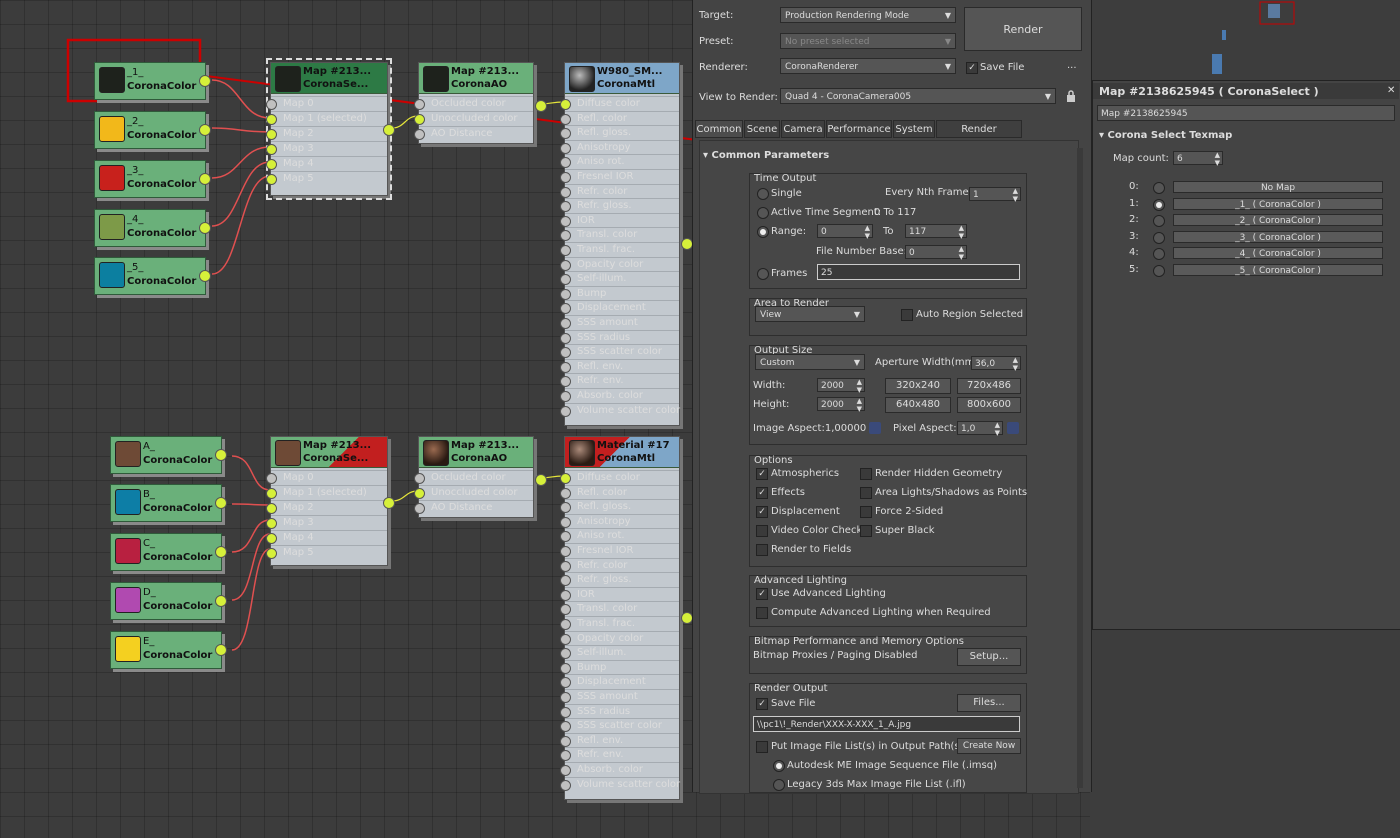 This screenshot has width=1400, height=838. I want to click on tab-render-elements: Render Elements, so click(979, 136).